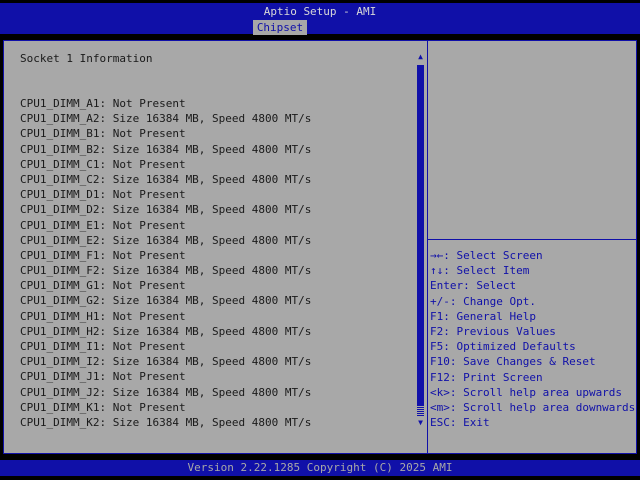  What do you see at coordinates (103, 316) in the screenshot?
I see `dimm-row: CPU1_DIMM_H1: Not Present` at bounding box center [103, 316].